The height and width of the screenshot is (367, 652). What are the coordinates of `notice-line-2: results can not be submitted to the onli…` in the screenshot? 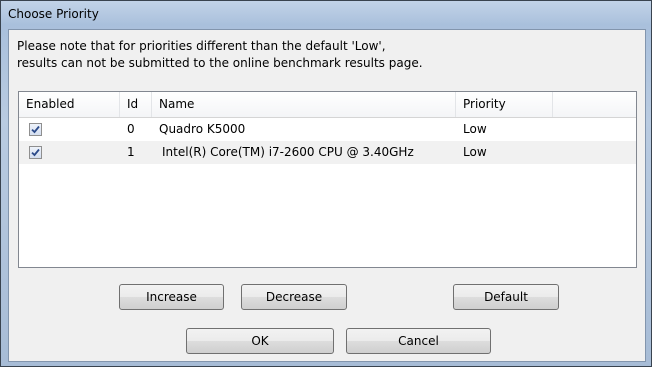 It's located at (220, 63).